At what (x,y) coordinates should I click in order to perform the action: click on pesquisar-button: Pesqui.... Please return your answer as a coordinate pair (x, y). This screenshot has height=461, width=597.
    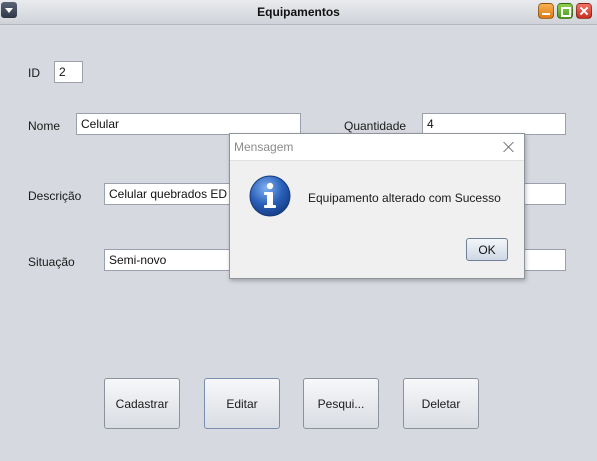
    Looking at the image, I should click on (341, 403).